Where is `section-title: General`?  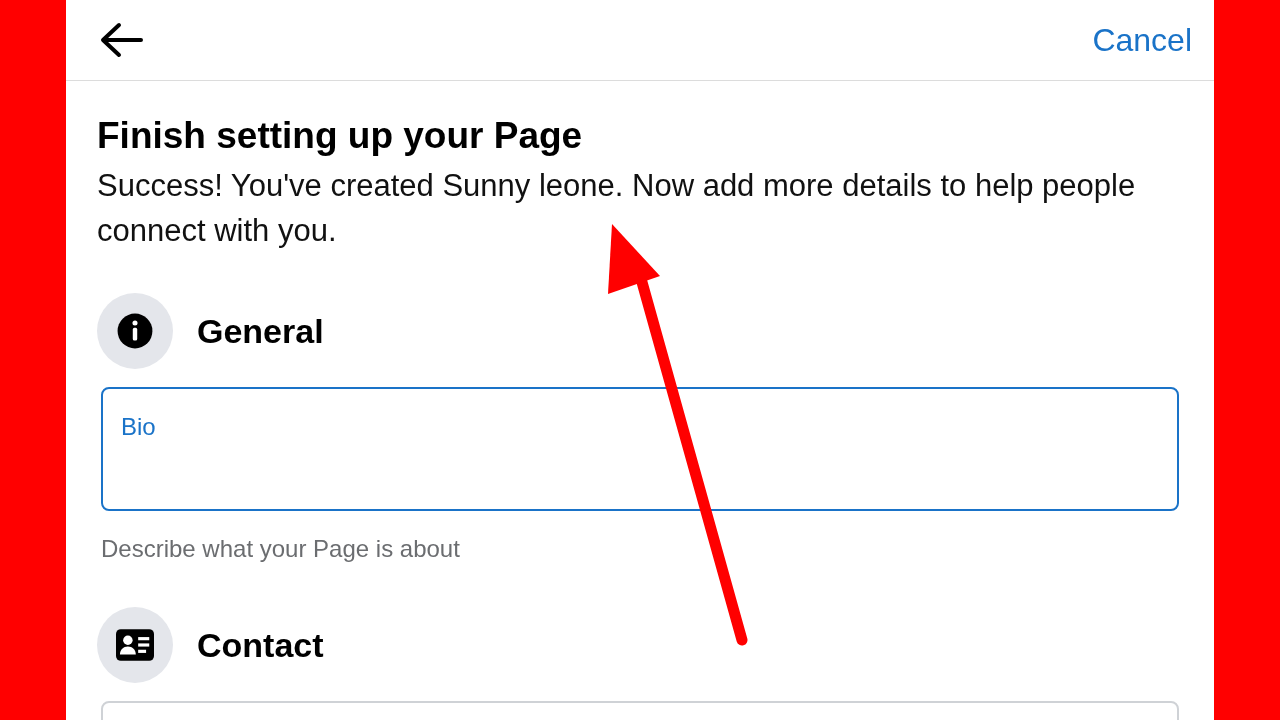 section-title: General is located at coordinates (260, 331).